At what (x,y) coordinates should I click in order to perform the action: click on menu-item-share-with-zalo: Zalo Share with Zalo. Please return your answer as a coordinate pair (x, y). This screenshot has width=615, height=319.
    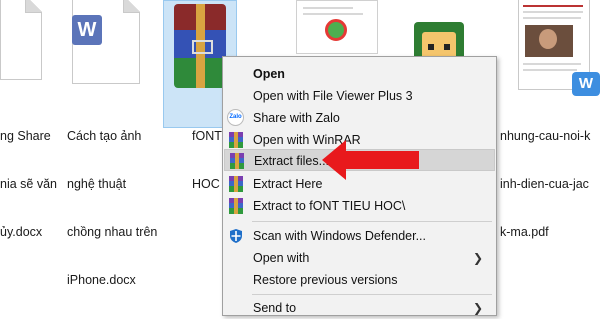
    Looking at the image, I should click on (359, 118).